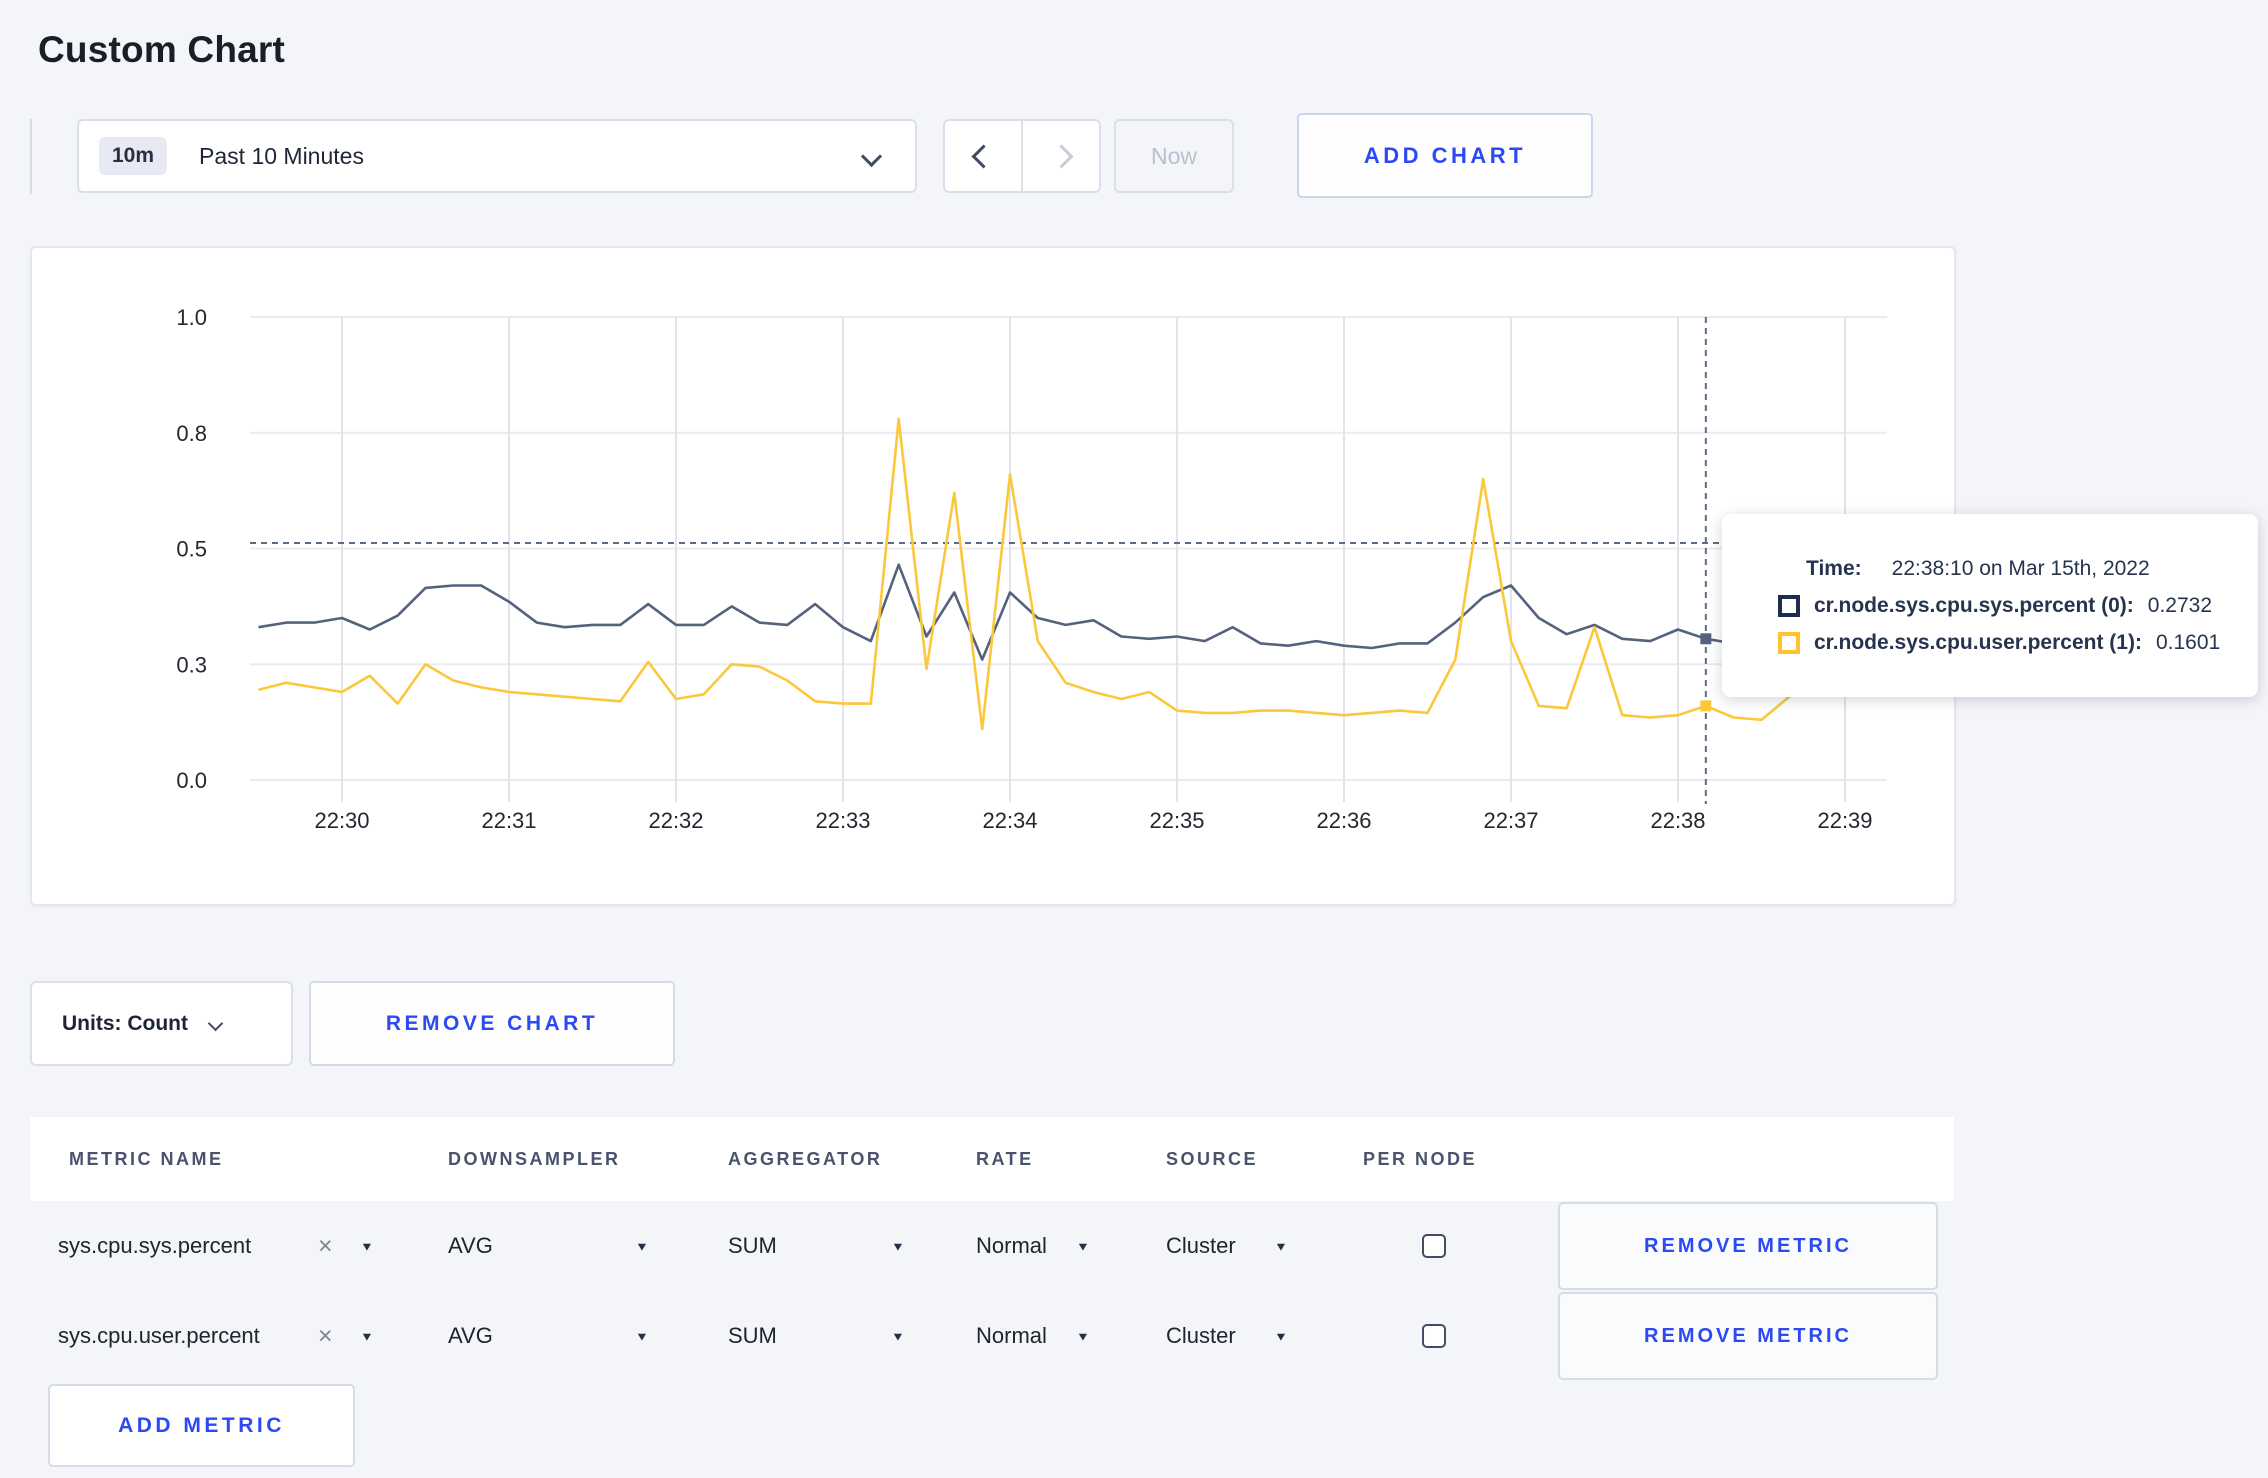  What do you see at coordinates (1789, 605) in the screenshot?
I see `sys-percent-swatch-icon` at bounding box center [1789, 605].